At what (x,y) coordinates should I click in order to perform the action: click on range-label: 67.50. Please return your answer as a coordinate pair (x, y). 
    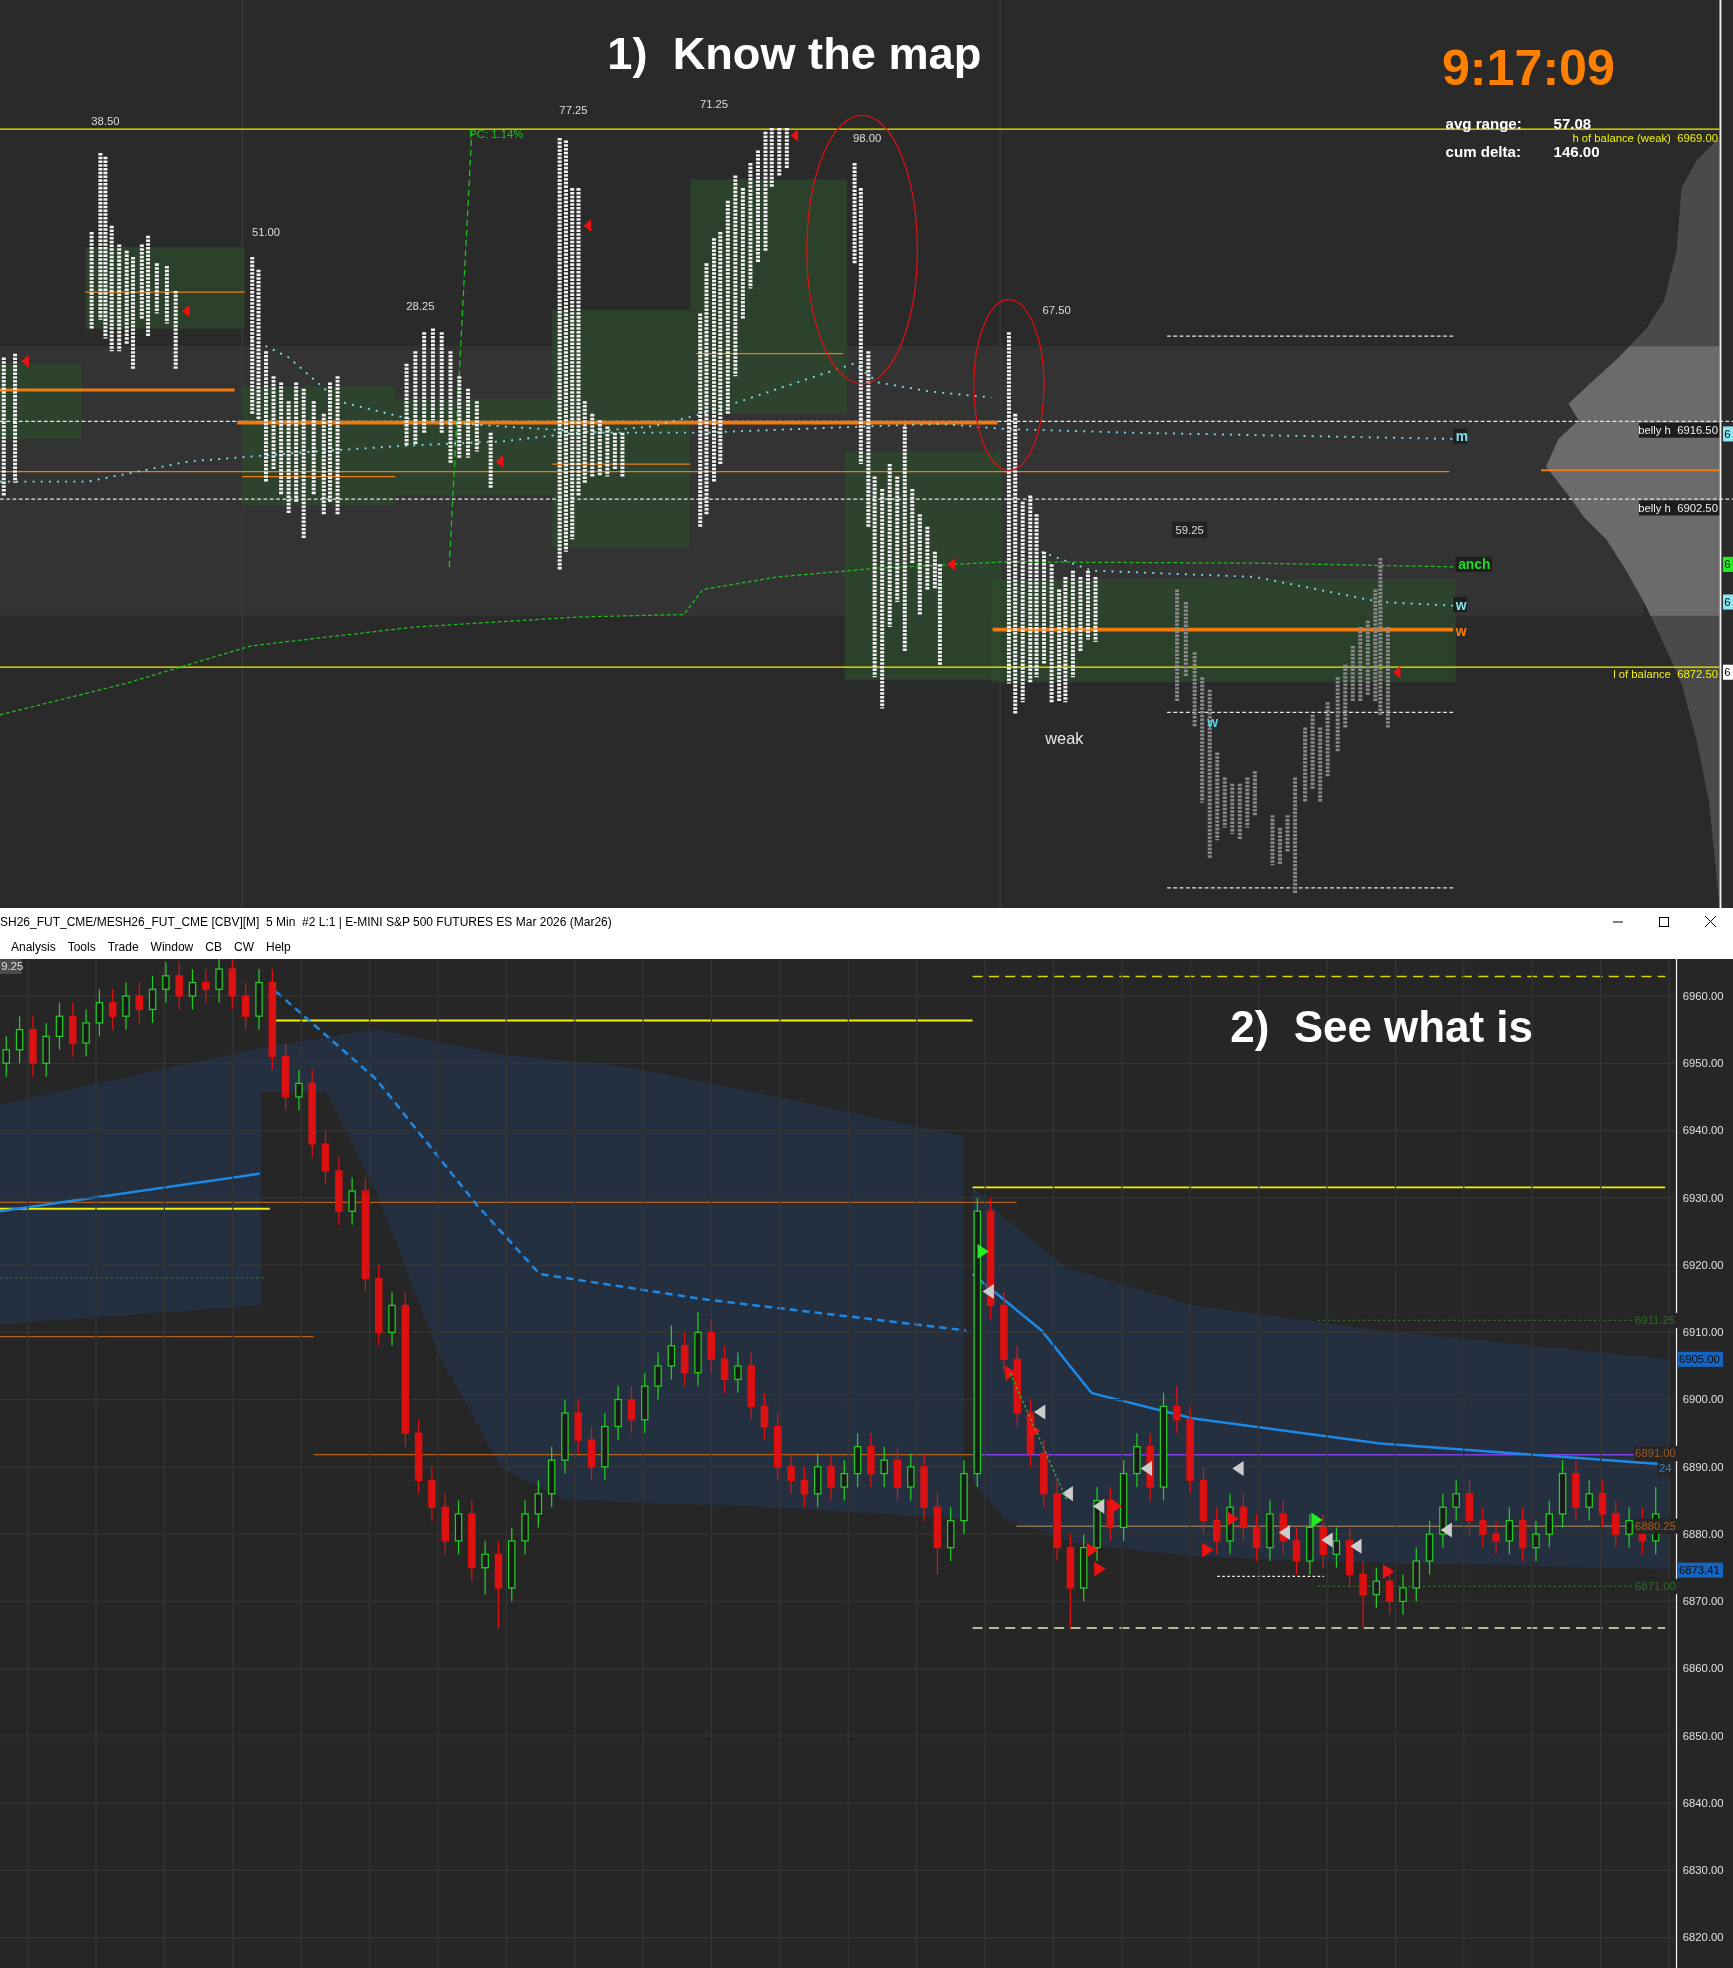
    Looking at the image, I should click on (1056, 309).